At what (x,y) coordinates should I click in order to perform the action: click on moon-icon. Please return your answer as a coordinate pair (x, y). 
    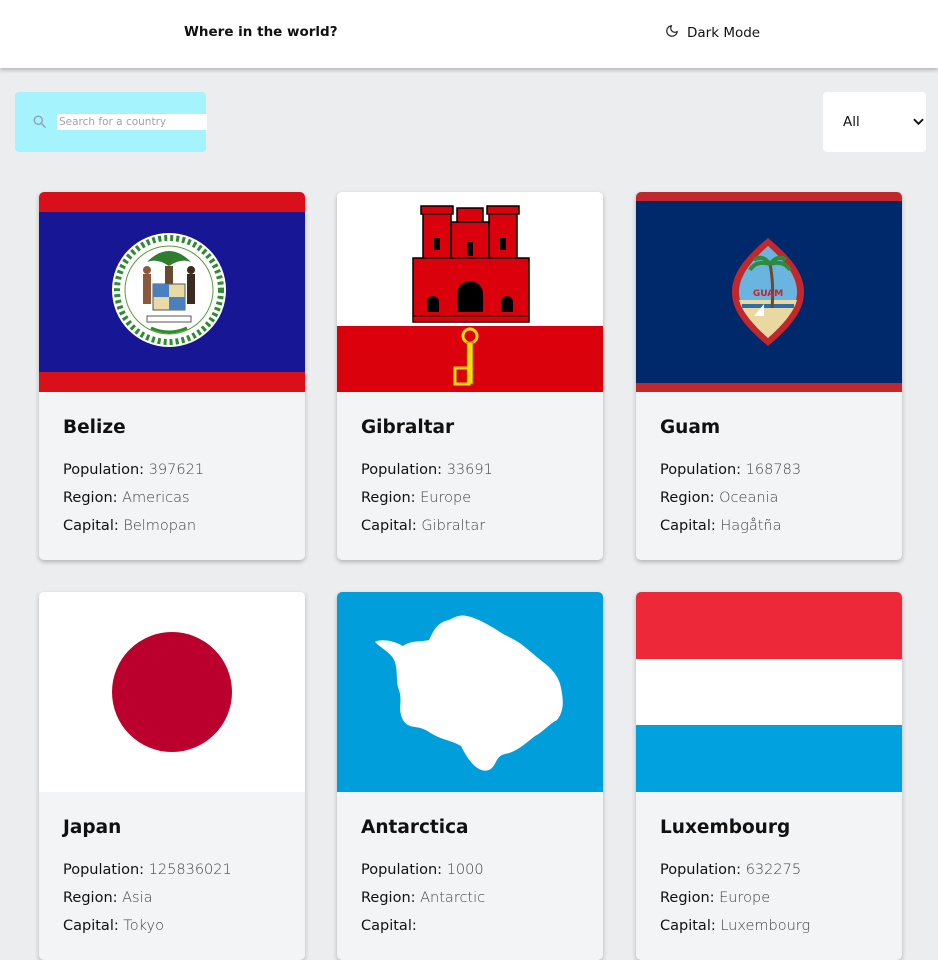
    Looking at the image, I should click on (676, 33).